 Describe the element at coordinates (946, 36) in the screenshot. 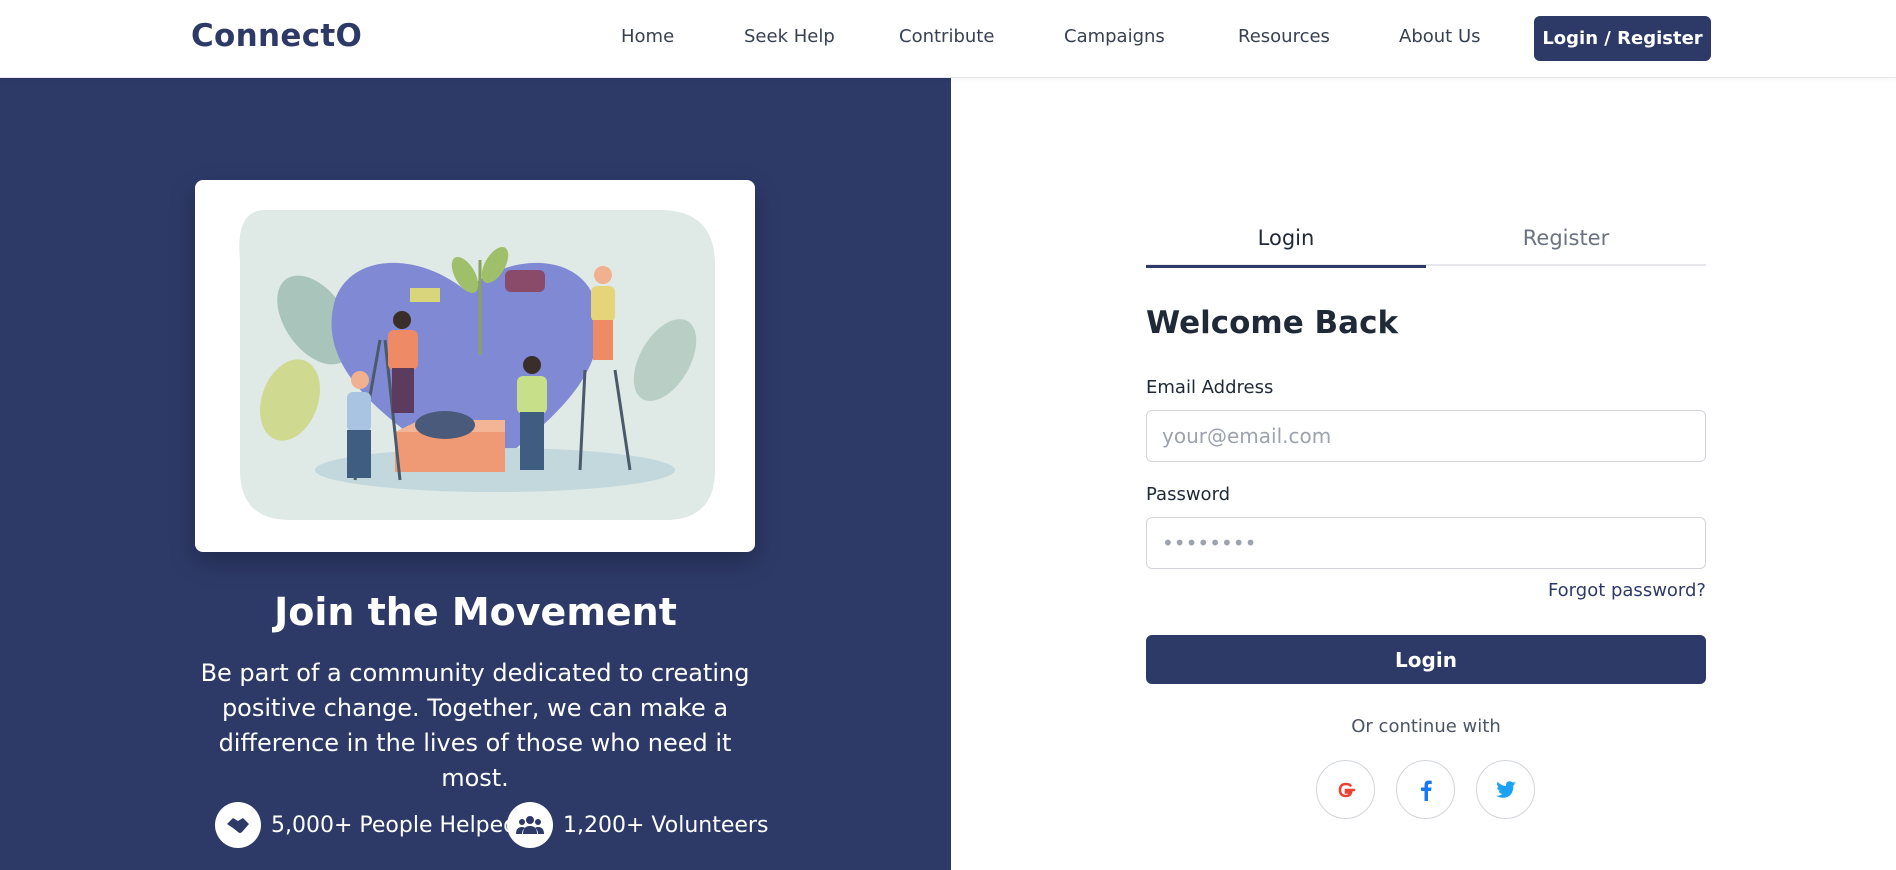

I see `nav-contribute: Contribute` at that location.